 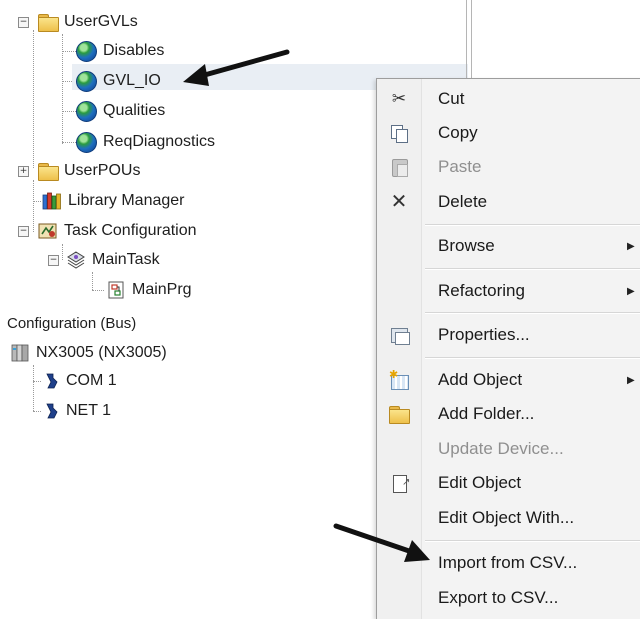 What do you see at coordinates (91, 380) in the screenshot?
I see `tree-item-label: COM 1` at bounding box center [91, 380].